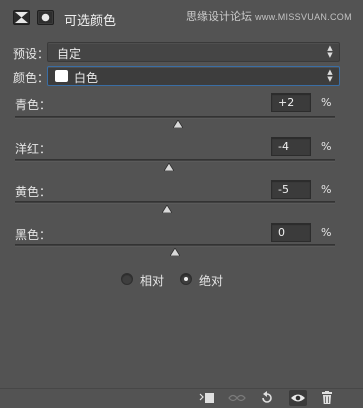 Image resolution: width=363 pixels, height=408 pixels. I want to click on watermark-url: www.MISSVUAN.COM, so click(303, 17).